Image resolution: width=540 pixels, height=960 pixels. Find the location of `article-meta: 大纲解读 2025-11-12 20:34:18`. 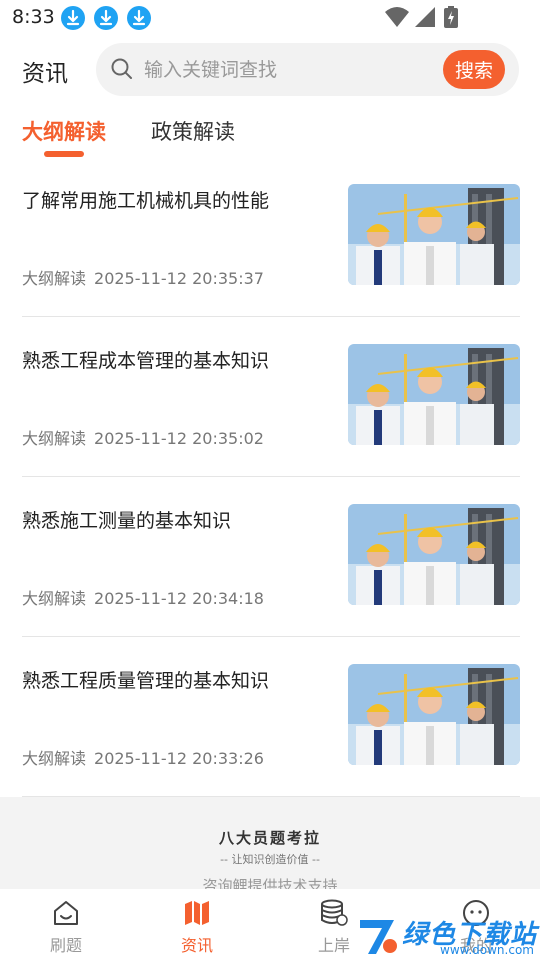

article-meta: 大纲解读 2025-11-12 20:34:18 is located at coordinates (143, 597).